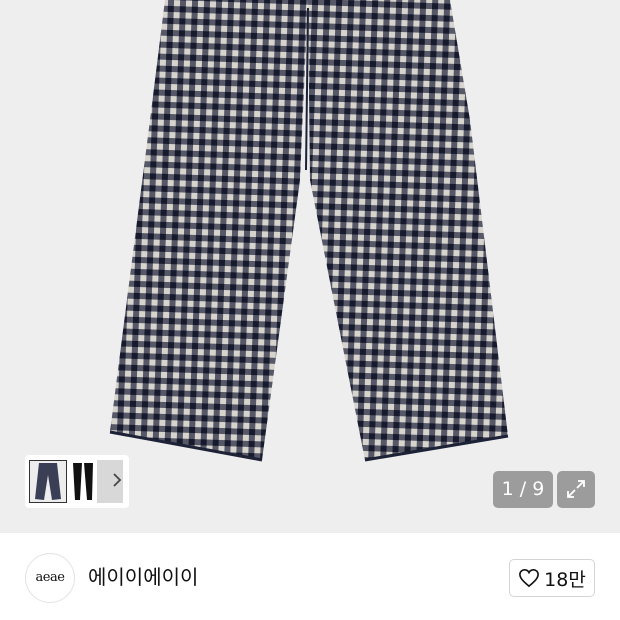 The width and height of the screenshot is (620, 620). What do you see at coordinates (48, 481) in the screenshot?
I see `thumbnail-selected` at bounding box center [48, 481].